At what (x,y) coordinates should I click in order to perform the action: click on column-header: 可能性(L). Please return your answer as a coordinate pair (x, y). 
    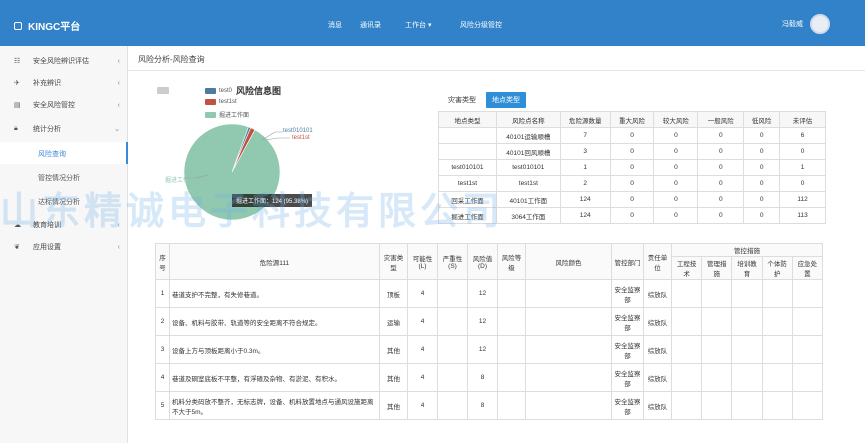
    Looking at the image, I should click on (422, 261).